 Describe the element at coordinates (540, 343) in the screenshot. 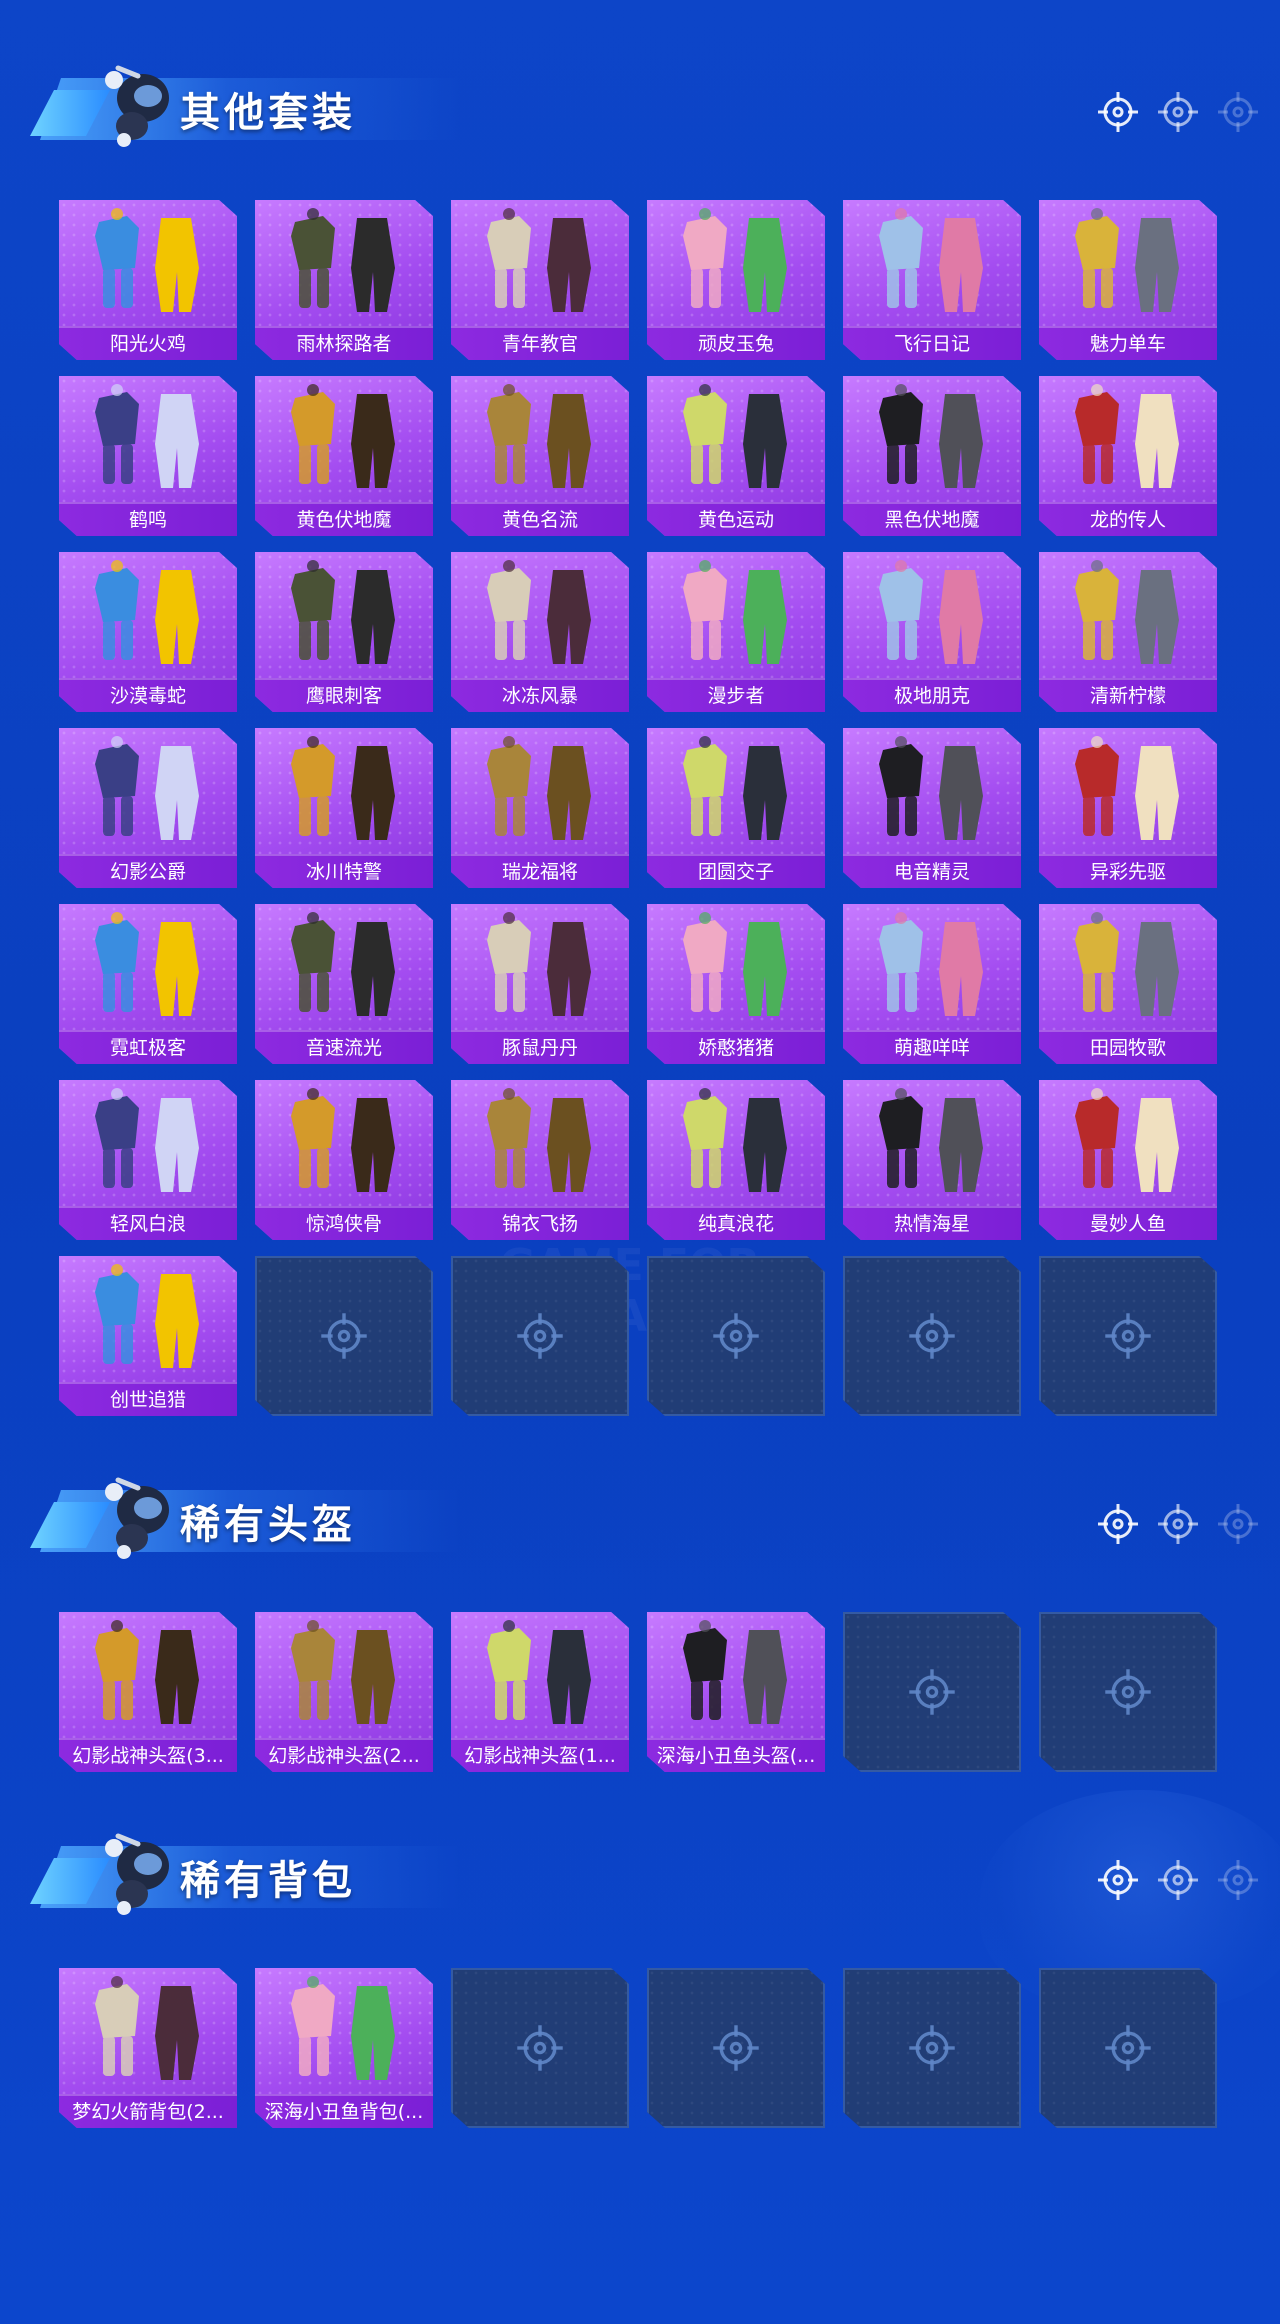

I see `item-label: 青年教官` at that location.